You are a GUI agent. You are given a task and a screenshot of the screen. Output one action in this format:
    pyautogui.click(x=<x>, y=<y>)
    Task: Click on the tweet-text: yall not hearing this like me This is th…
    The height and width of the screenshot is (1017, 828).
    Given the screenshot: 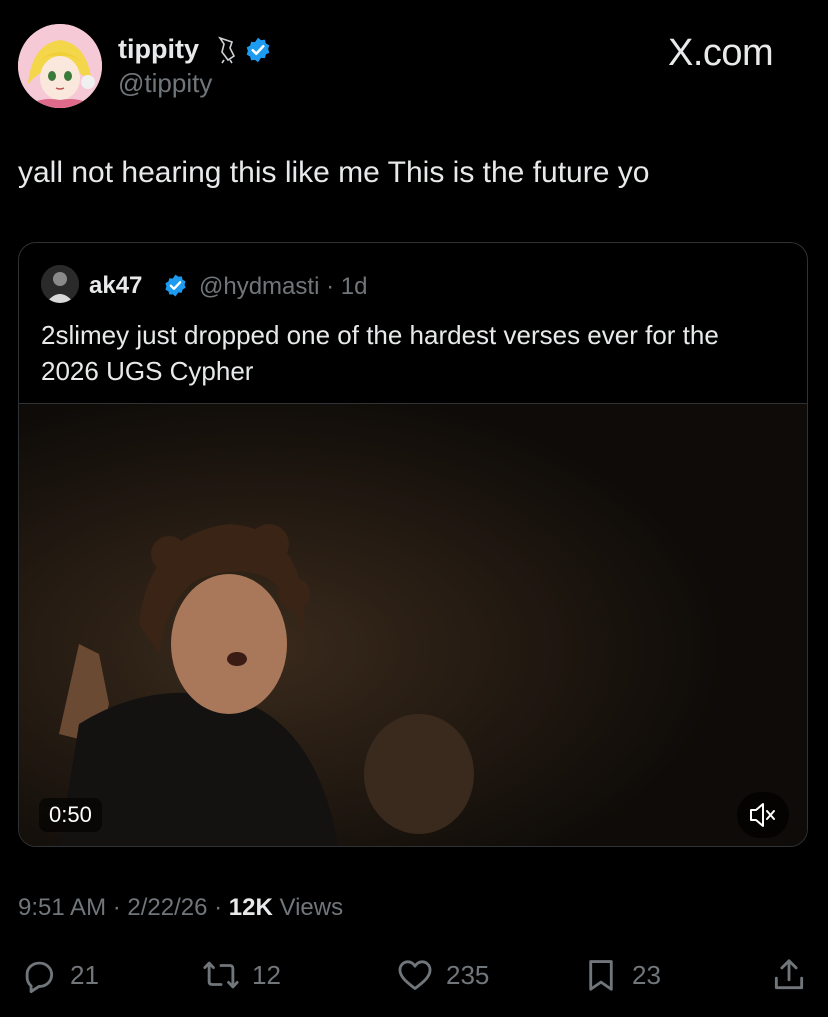 What is the action you would take?
    pyautogui.click(x=334, y=172)
    